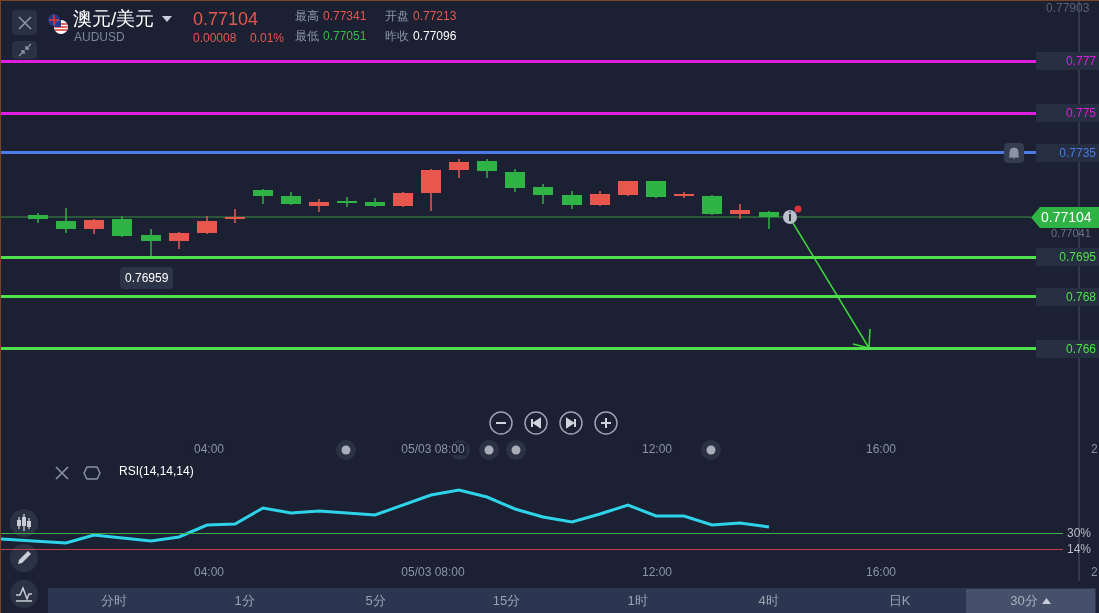  I want to click on close-button, so click(24, 22).